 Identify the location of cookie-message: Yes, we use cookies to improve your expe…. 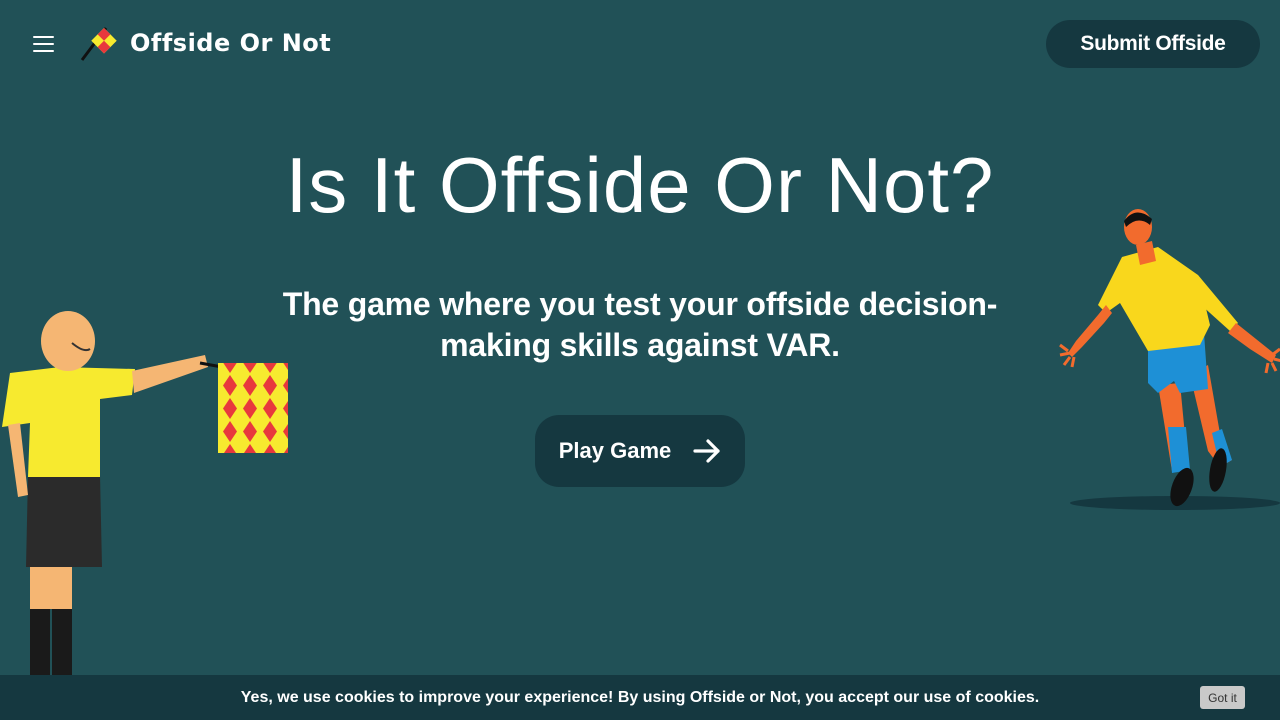
(640, 697).